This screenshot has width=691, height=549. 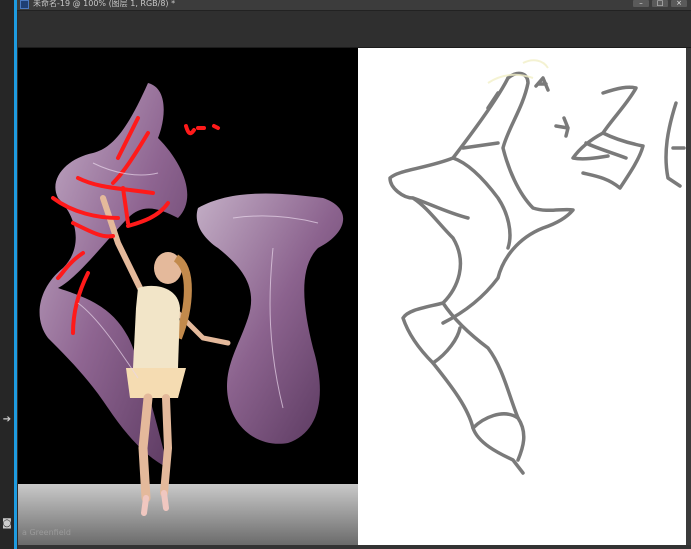 I want to click on panel-divider, so click(x=15, y=274).